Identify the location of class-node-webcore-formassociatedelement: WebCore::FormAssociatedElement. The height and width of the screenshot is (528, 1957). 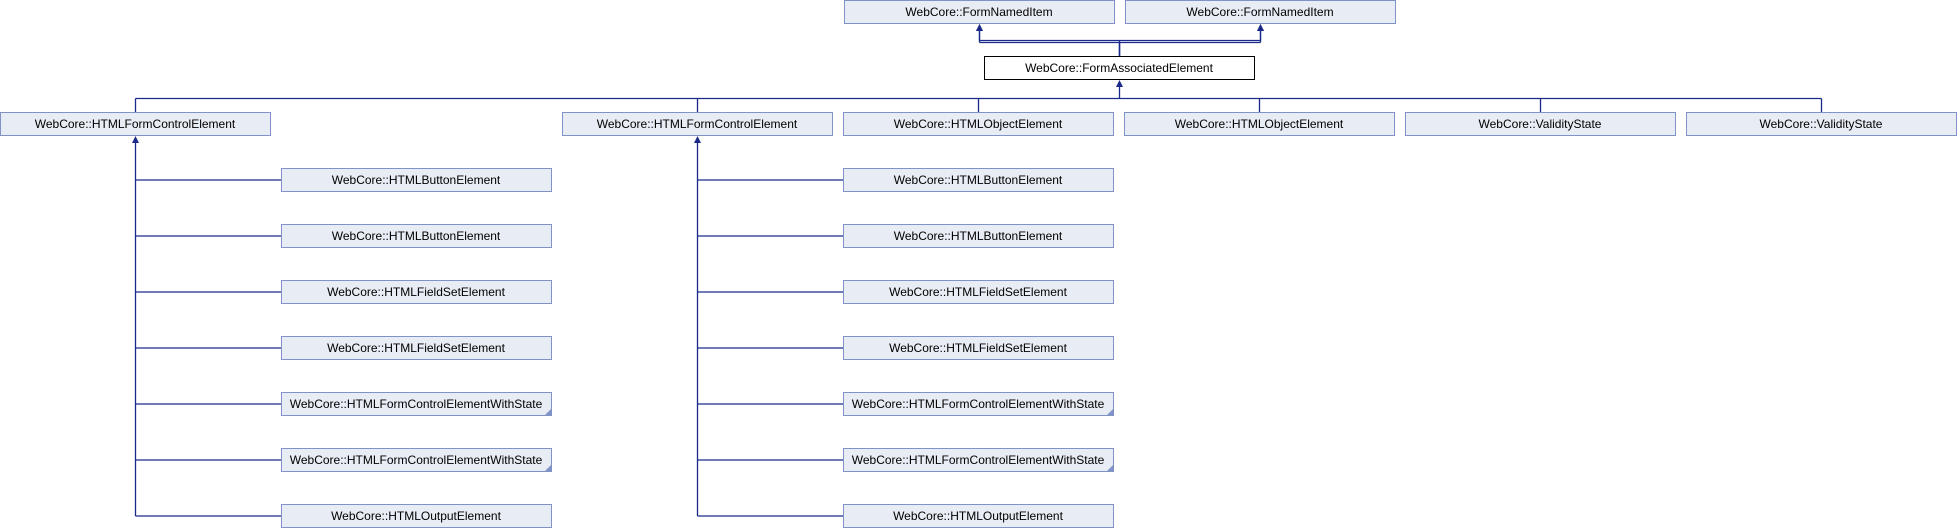
(1119, 68).